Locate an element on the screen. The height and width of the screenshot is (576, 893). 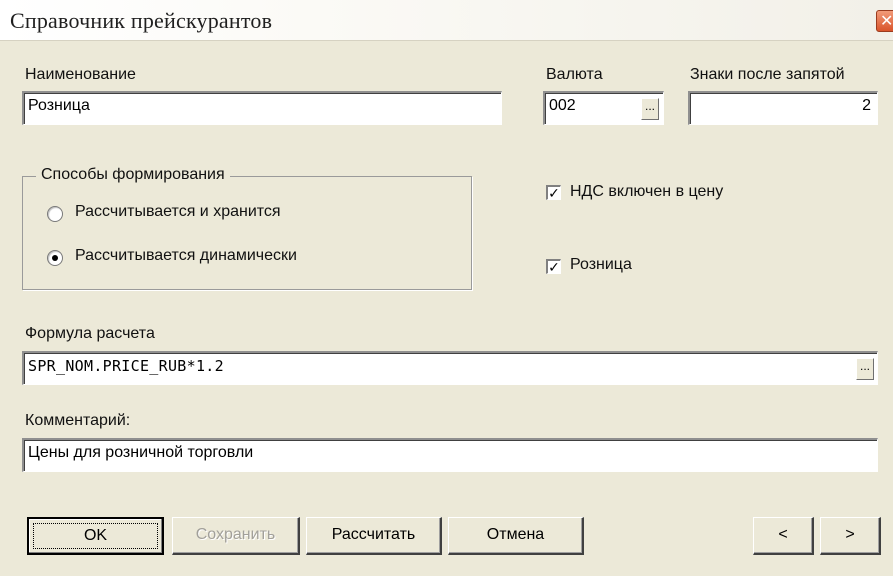
close-icon: ✕ is located at coordinates (886, 21).